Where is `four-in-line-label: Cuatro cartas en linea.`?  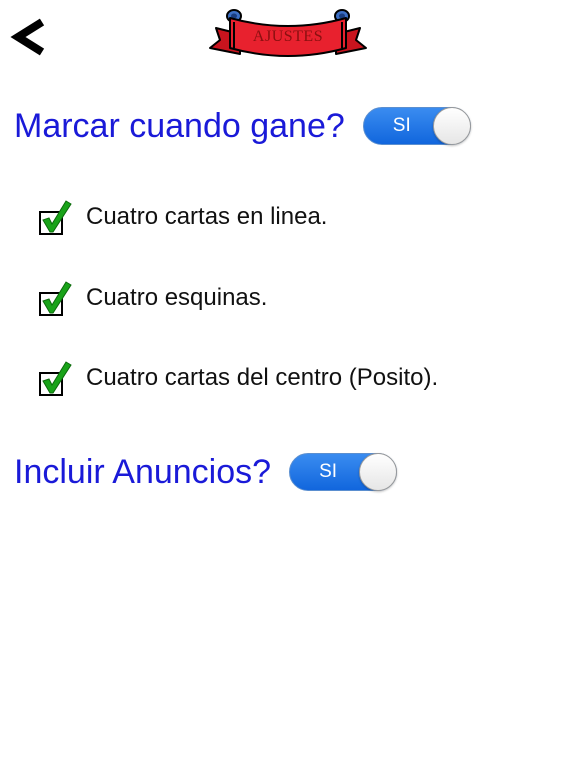
four-in-line-label: Cuatro cartas en linea. is located at coordinates (207, 216).